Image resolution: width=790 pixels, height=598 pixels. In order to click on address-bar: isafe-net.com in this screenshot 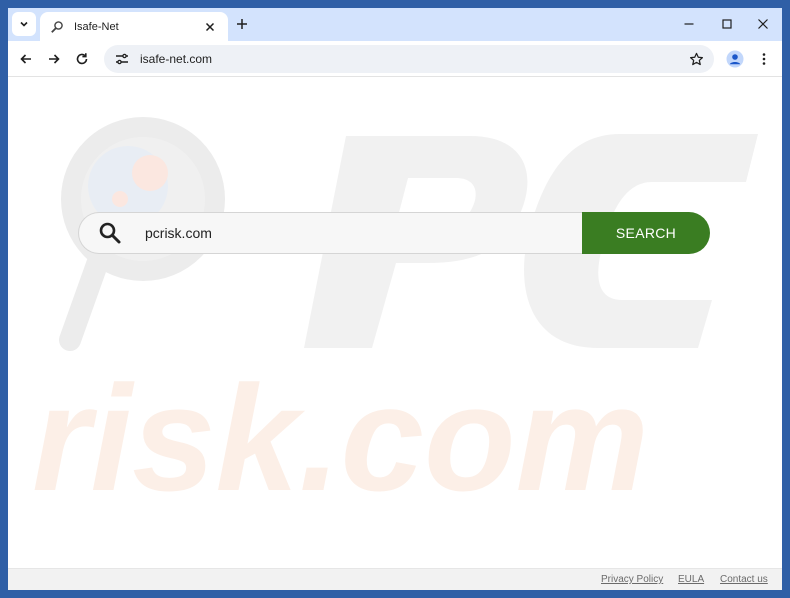, I will do `click(409, 59)`.